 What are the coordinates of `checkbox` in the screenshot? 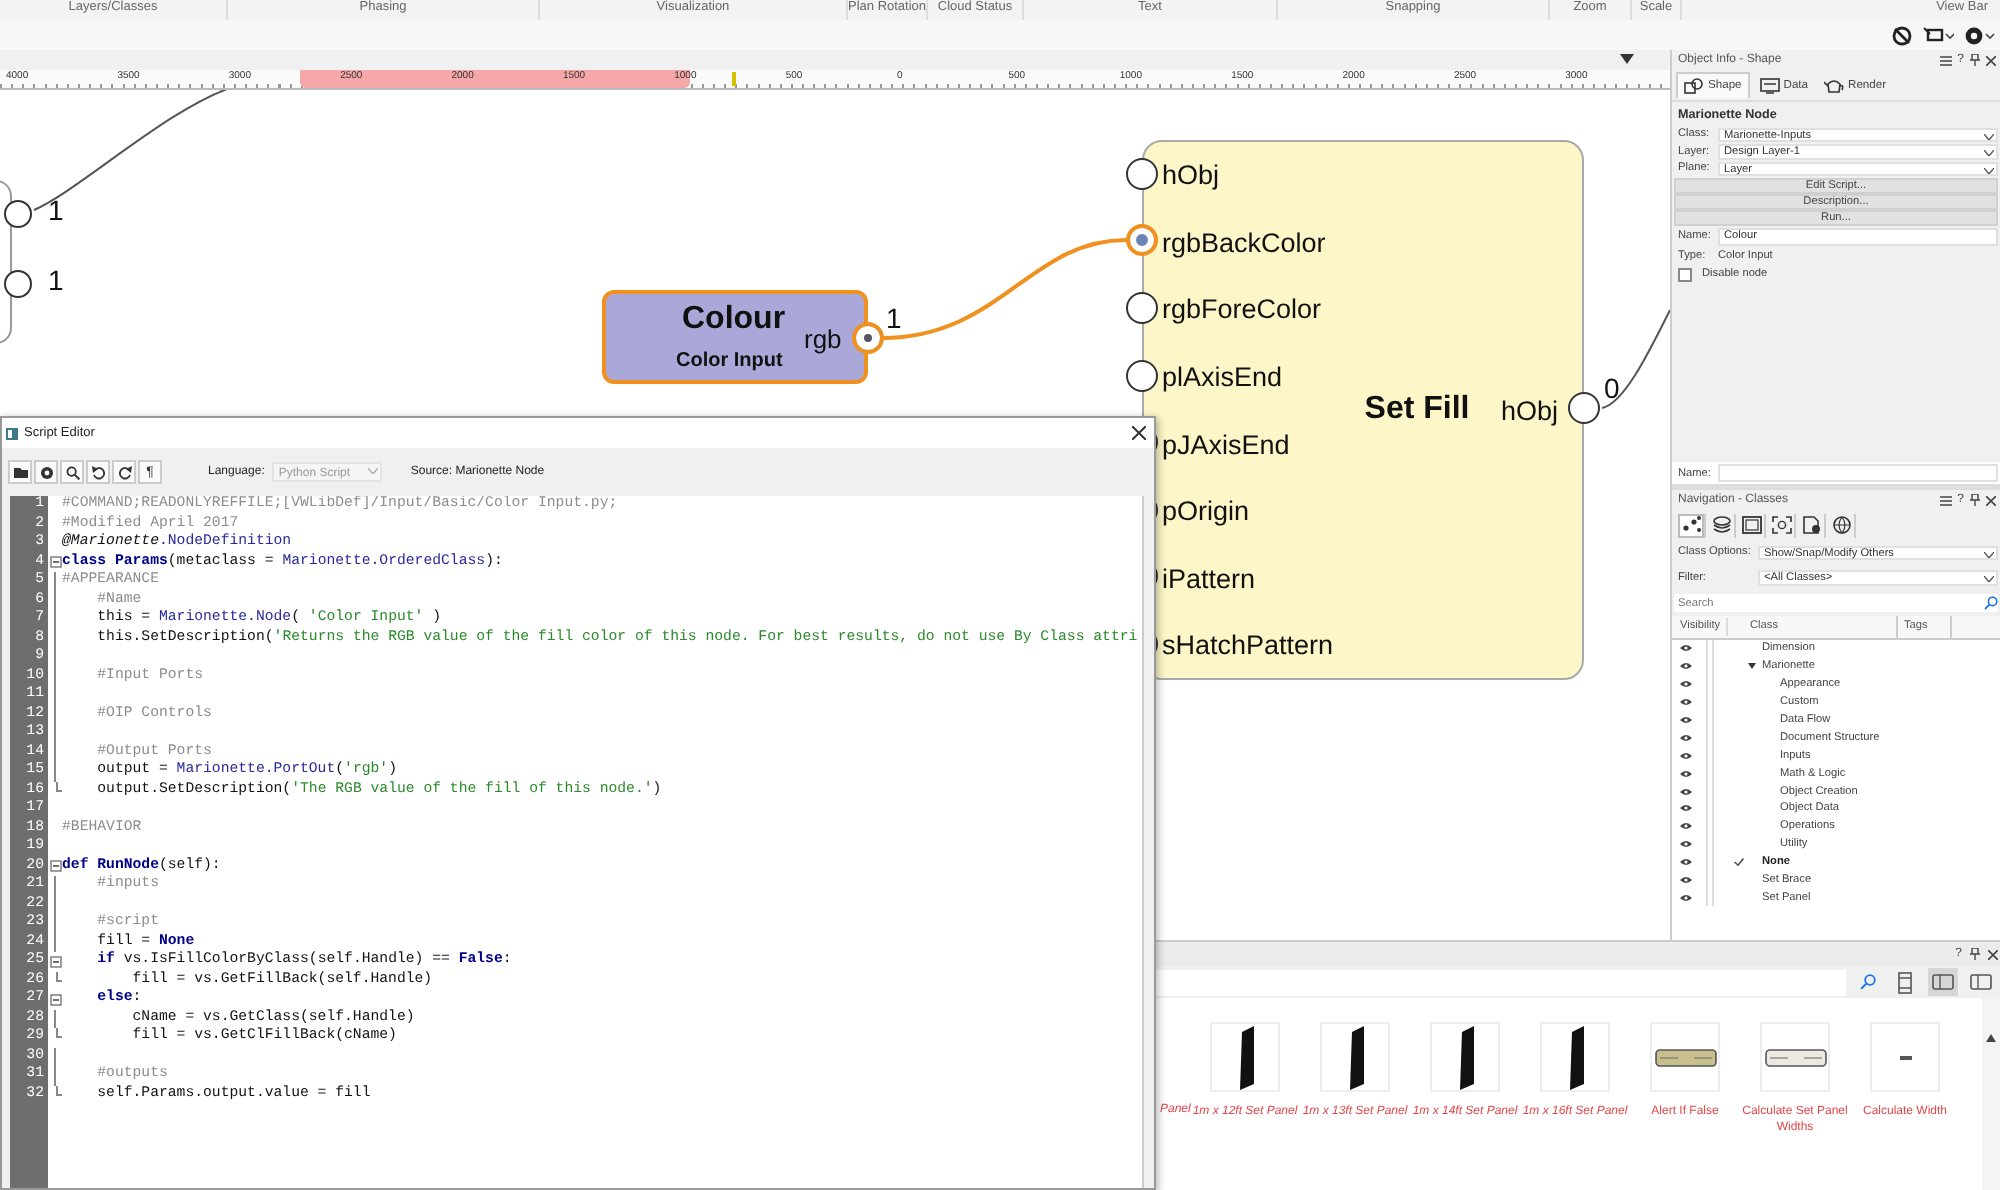 It's located at (1685, 274).